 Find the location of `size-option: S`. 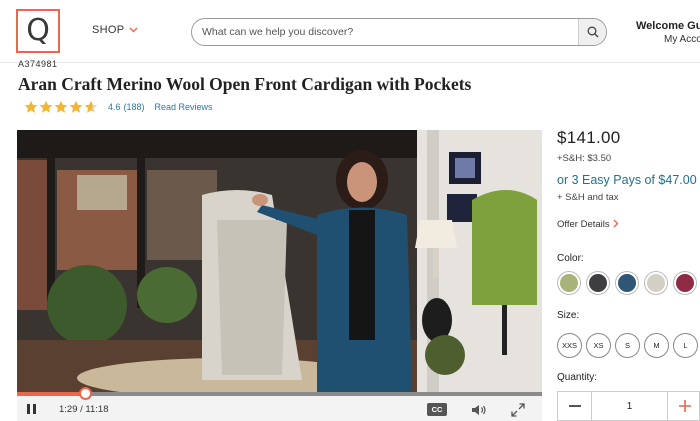

size-option: S is located at coordinates (627, 345).